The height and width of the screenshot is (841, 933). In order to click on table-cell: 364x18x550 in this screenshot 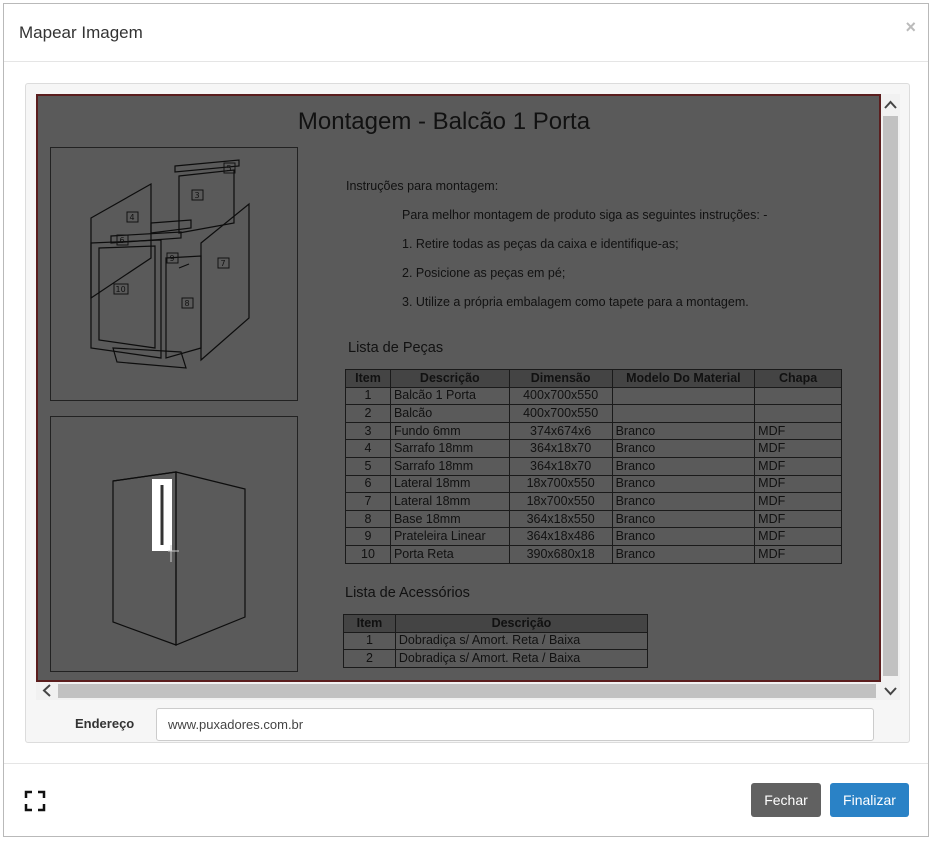, I will do `click(560, 519)`.